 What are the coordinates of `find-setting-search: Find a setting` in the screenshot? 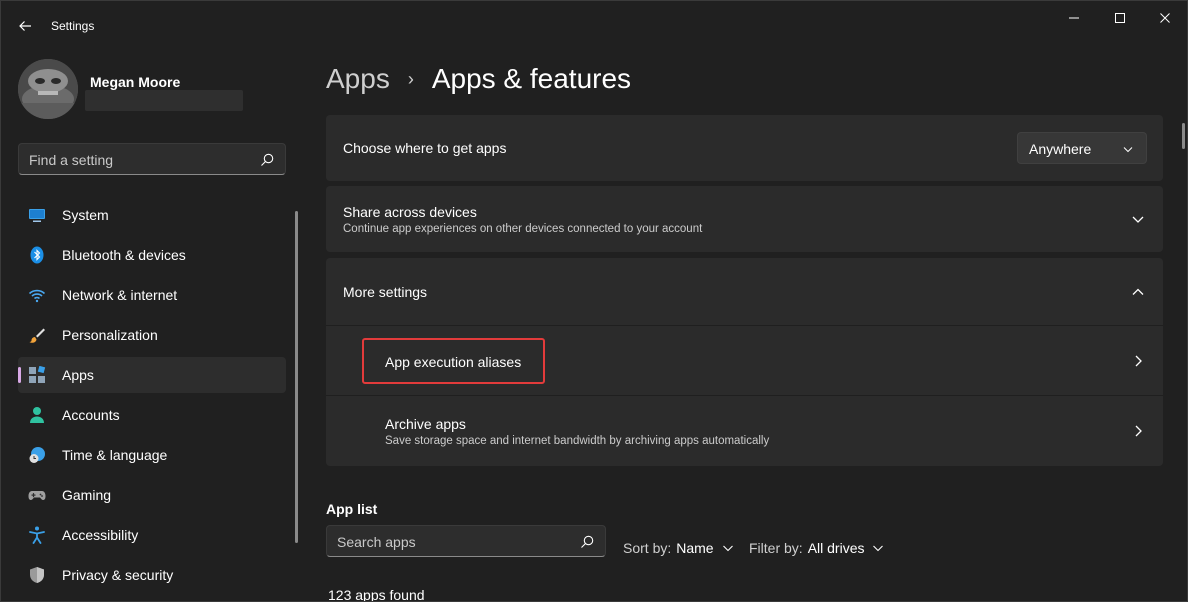 It's located at (152, 159).